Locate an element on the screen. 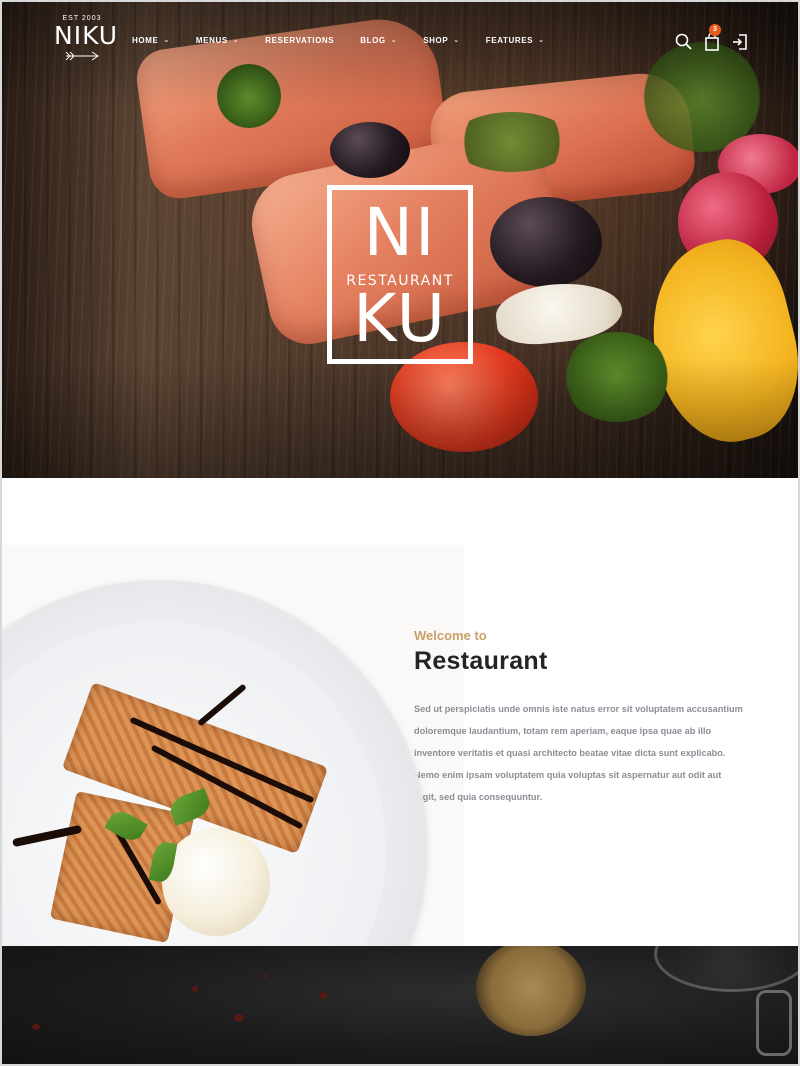 Image resolution: width=800 pixels, height=1066 pixels. nav-label: RESERVATIONS is located at coordinates (300, 40).